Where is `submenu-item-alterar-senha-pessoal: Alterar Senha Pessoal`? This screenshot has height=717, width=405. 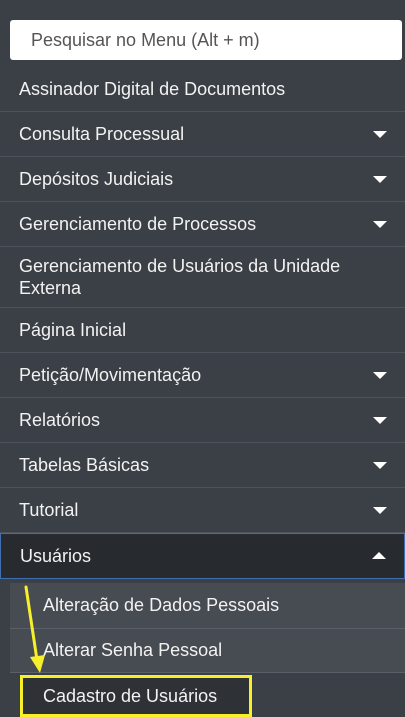
submenu-item-alterar-senha-pessoal: Alterar Senha Pessoal is located at coordinates (207, 651).